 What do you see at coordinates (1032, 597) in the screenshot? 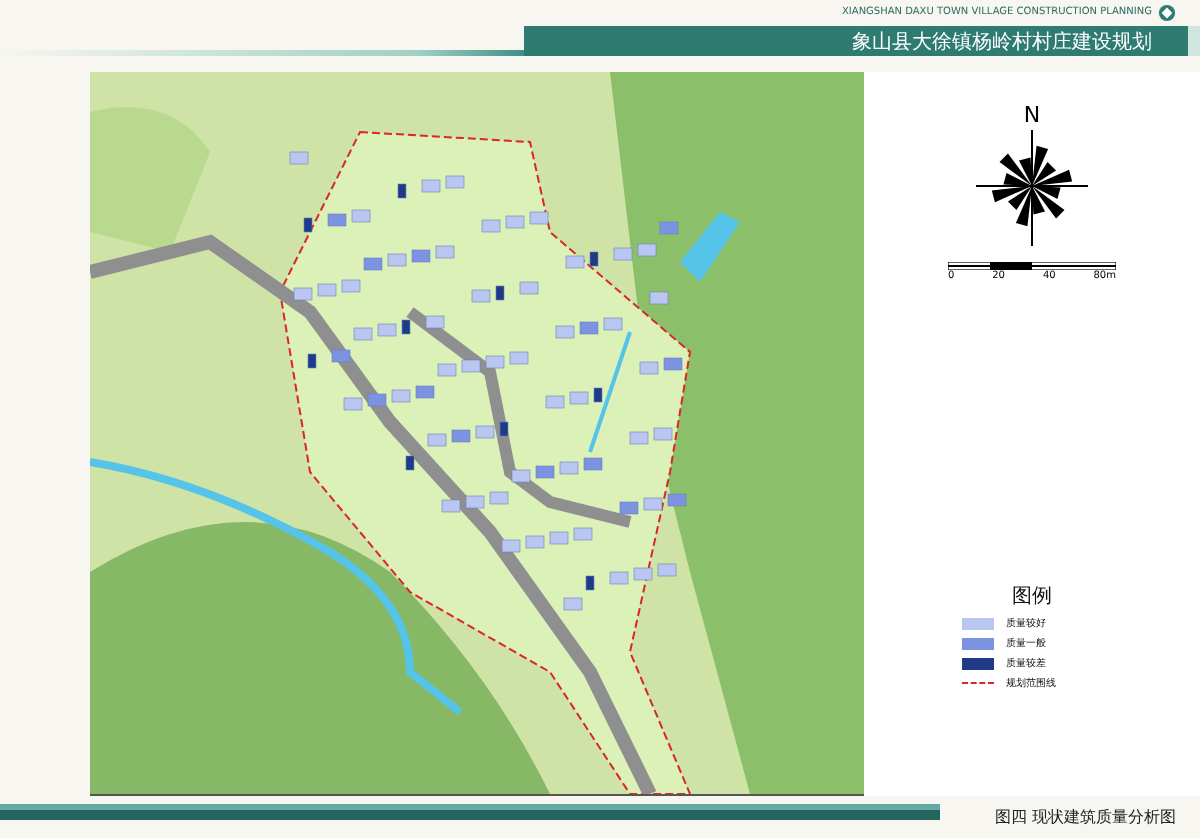
I see `legend-title: 图例` at bounding box center [1032, 597].